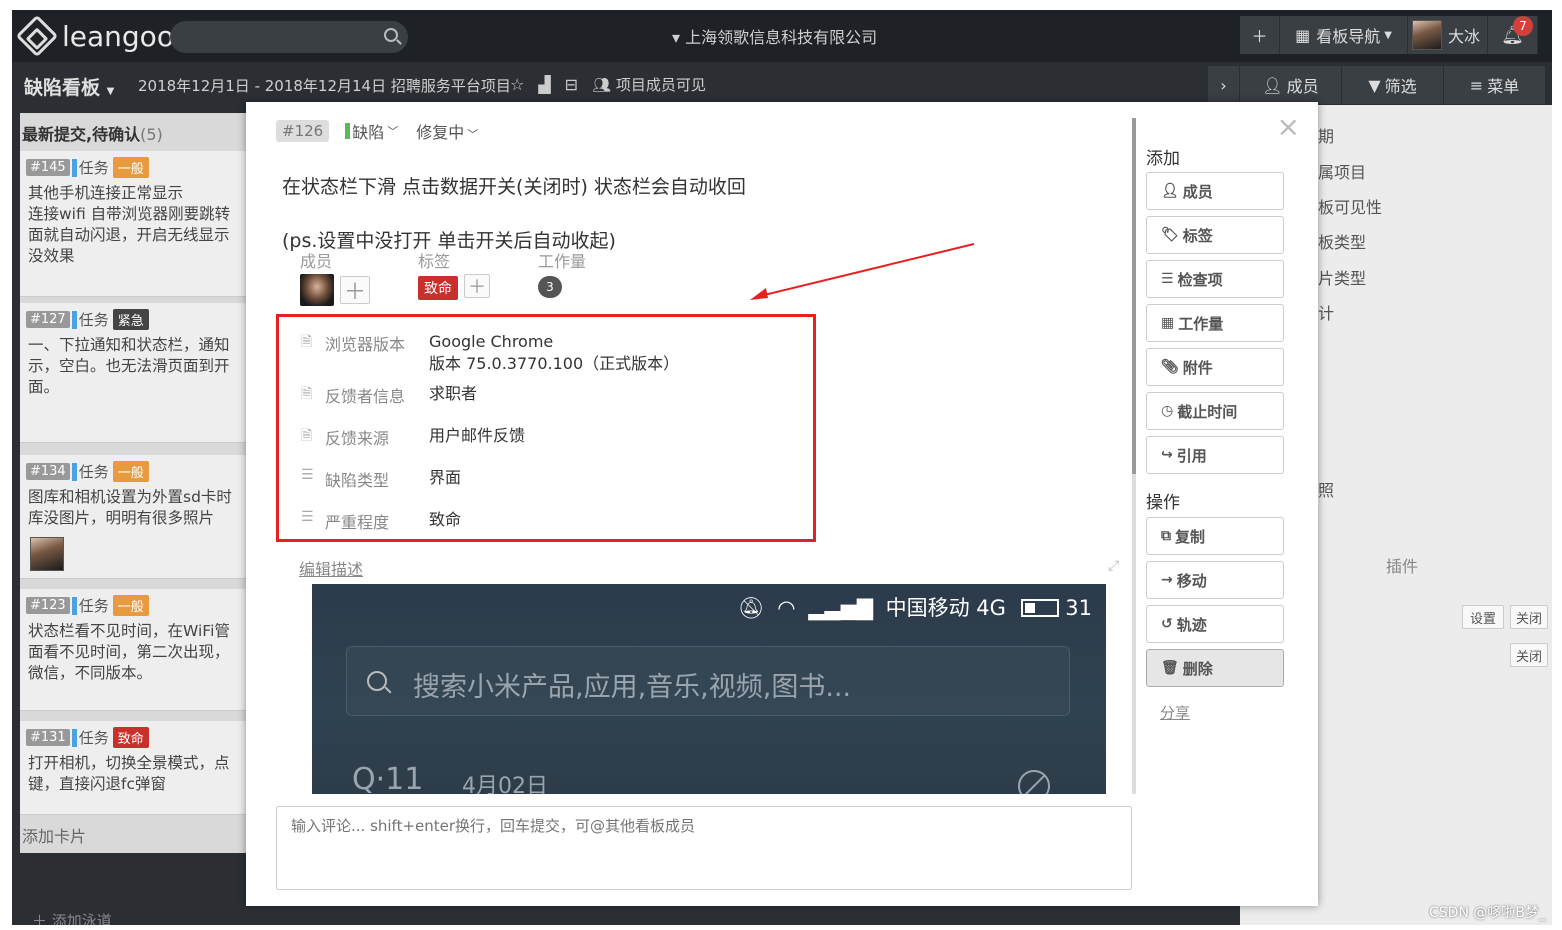  I want to click on field-value: 求职者, so click(453, 393).